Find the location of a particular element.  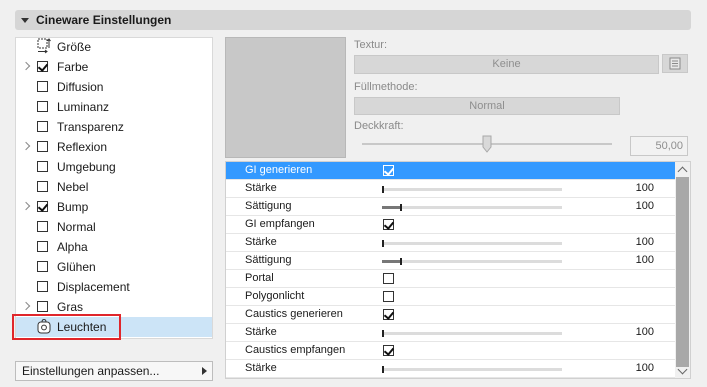

collapse-triangle-icon is located at coordinates (25, 20).